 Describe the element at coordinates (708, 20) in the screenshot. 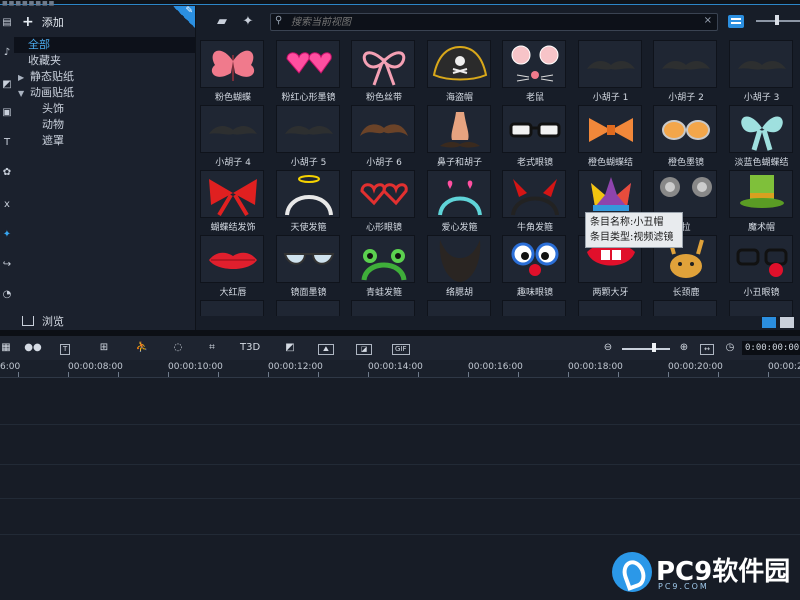

I see `clear-search-icon: ×` at that location.